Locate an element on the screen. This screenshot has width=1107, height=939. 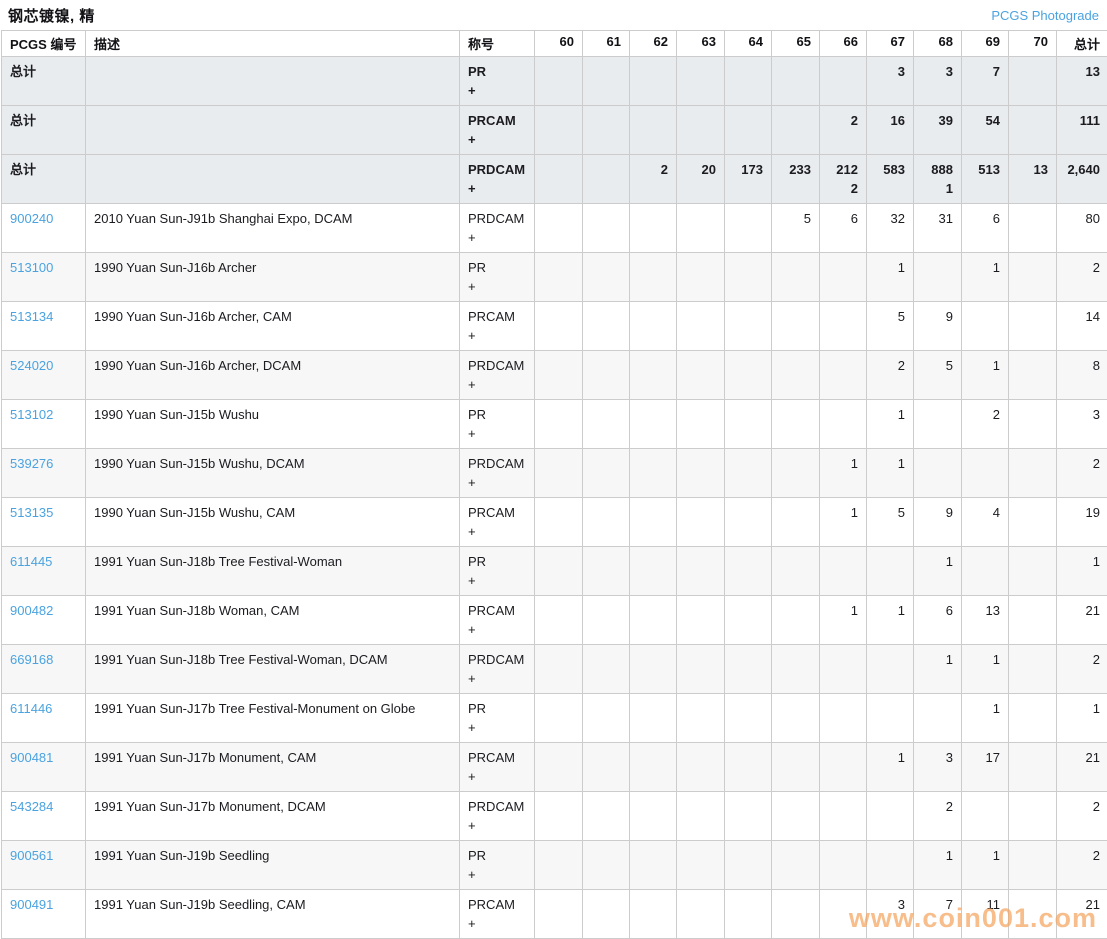
table-row: 5131021990 Yuan Sun-J15b WushuPR+123 is located at coordinates (554, 424).